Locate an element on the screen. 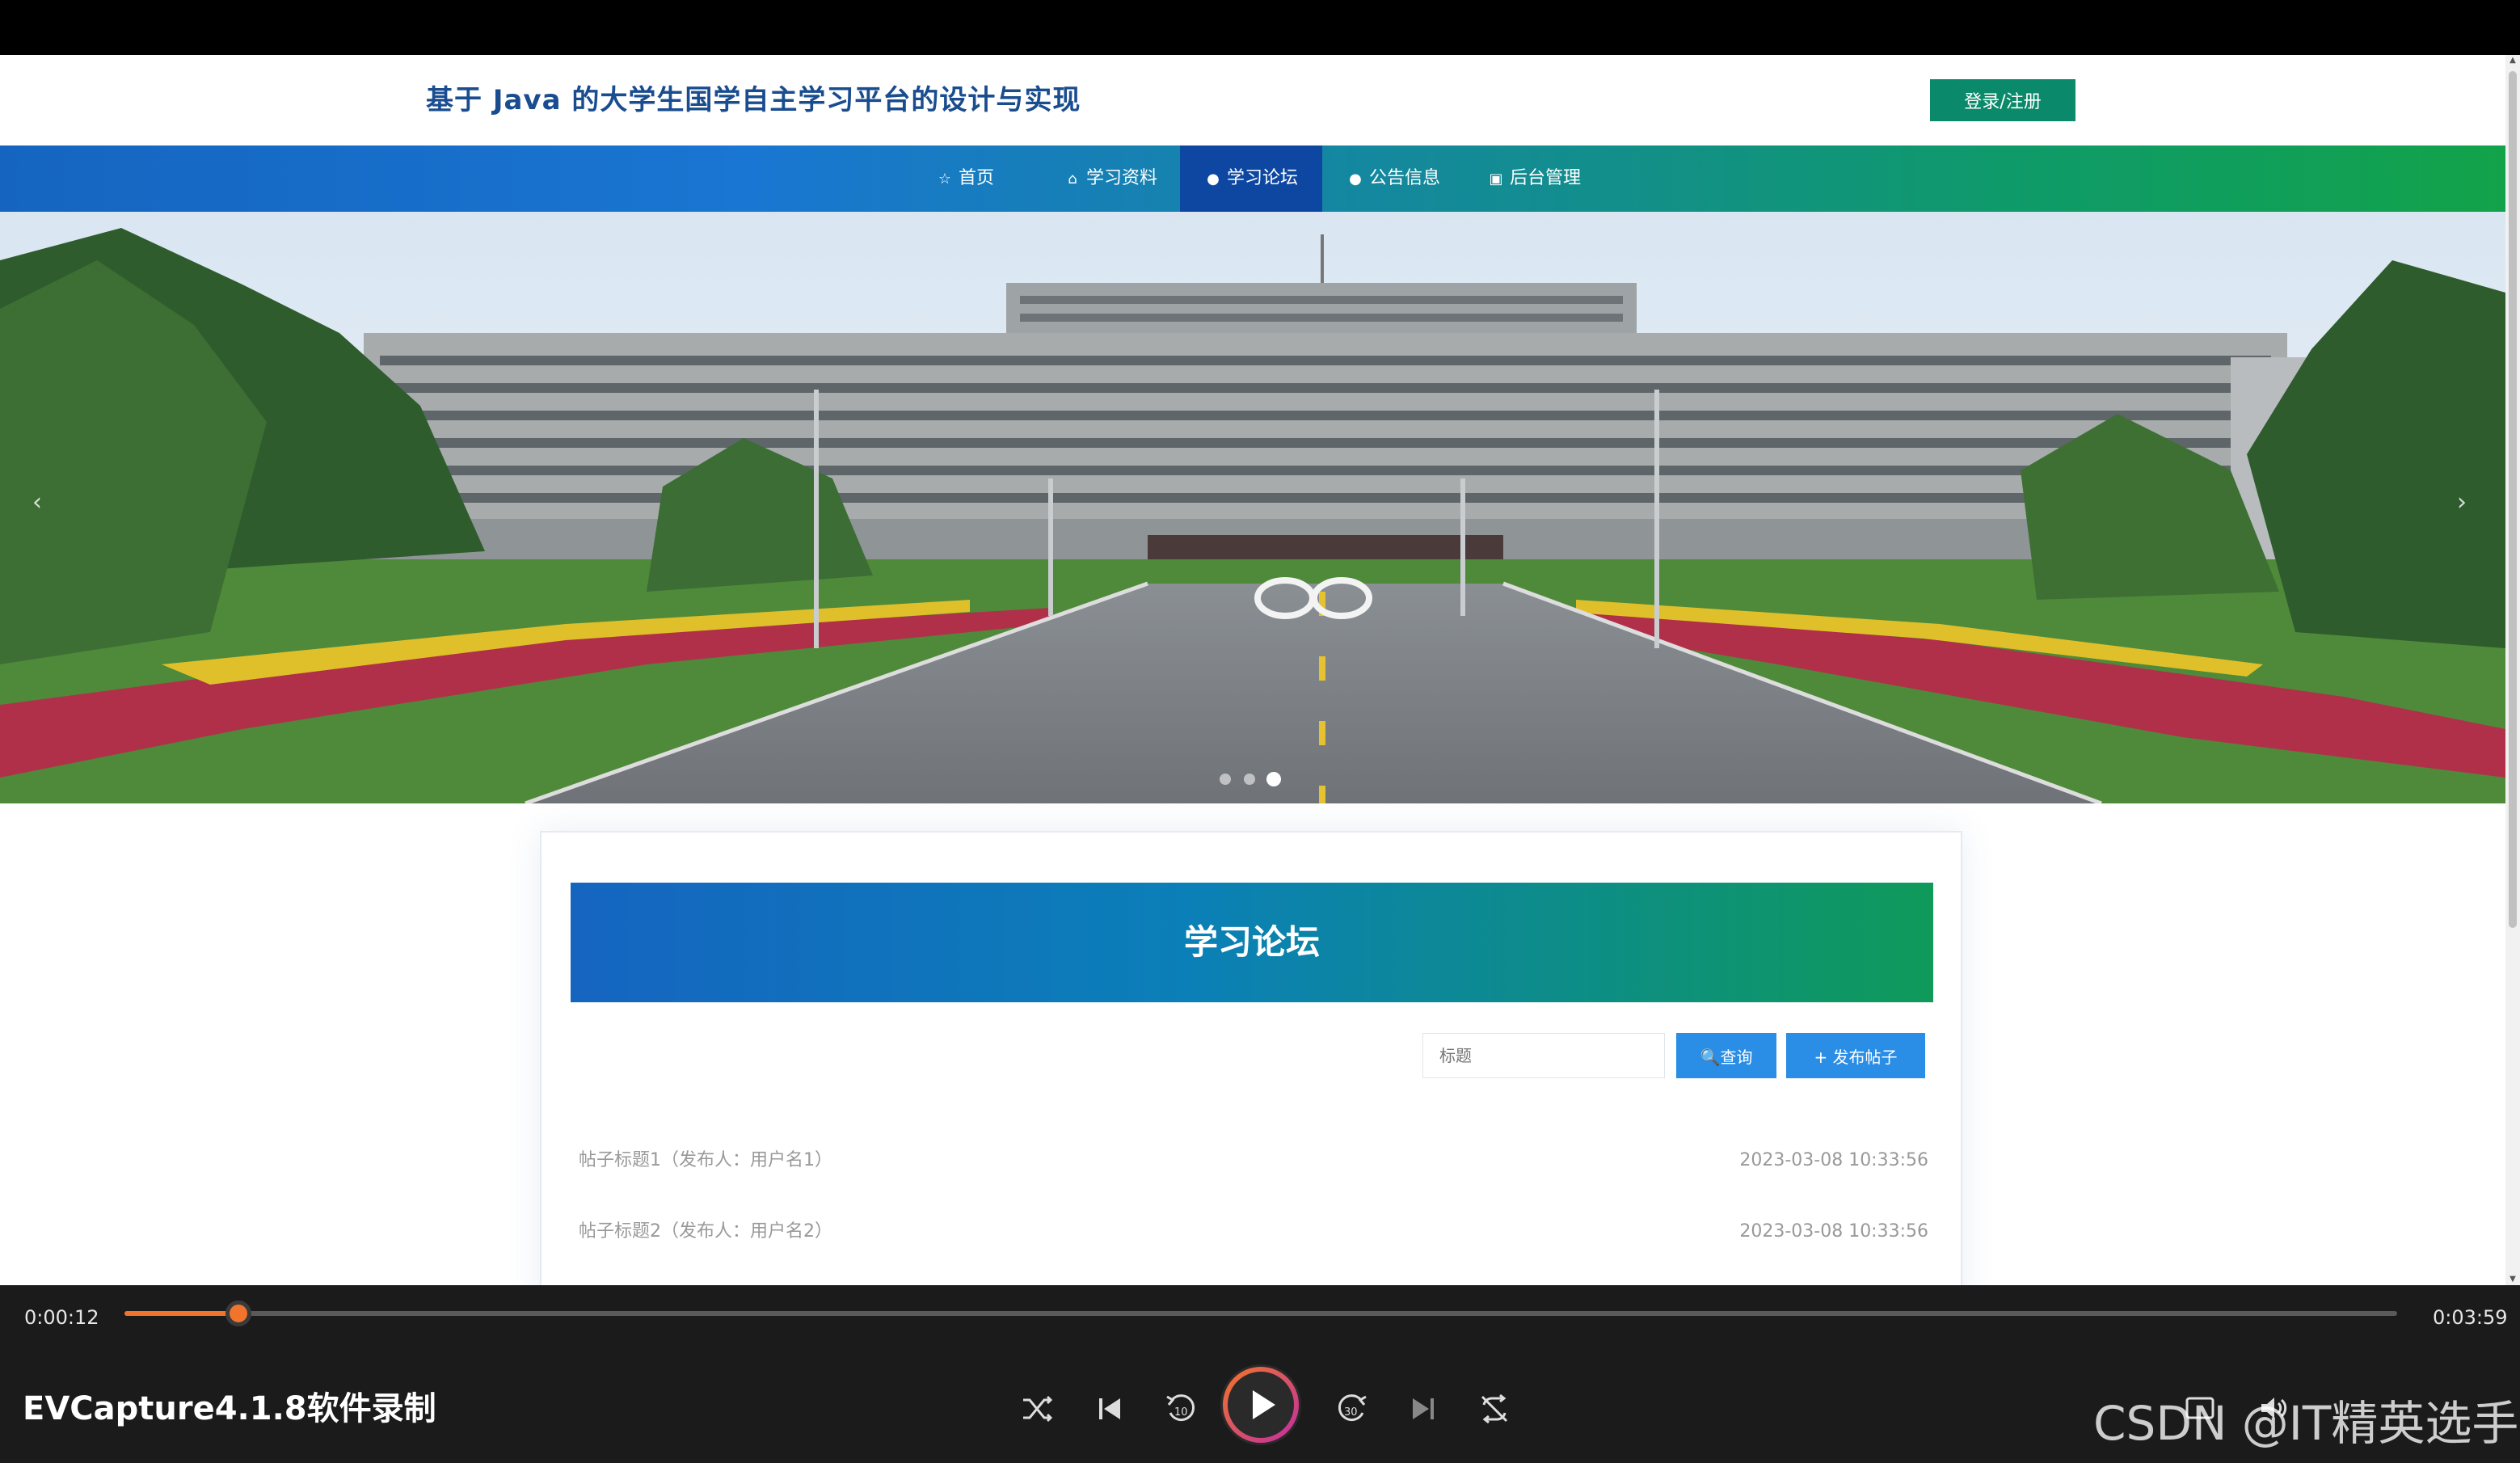 This screenshot has width=2520, height=1463. page-scrollbar: ▲ ▼ is located at coordinates (2512, 670).